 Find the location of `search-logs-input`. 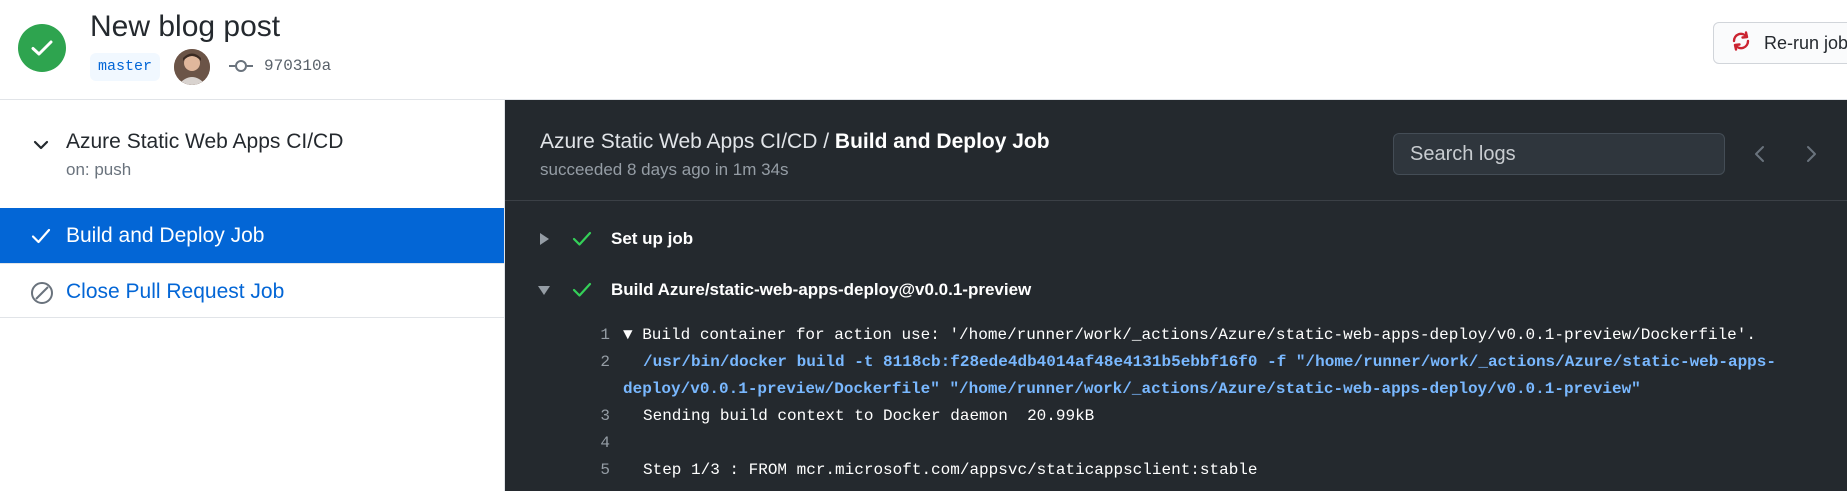

search-logs-input is located at coordinates (1559, 154).